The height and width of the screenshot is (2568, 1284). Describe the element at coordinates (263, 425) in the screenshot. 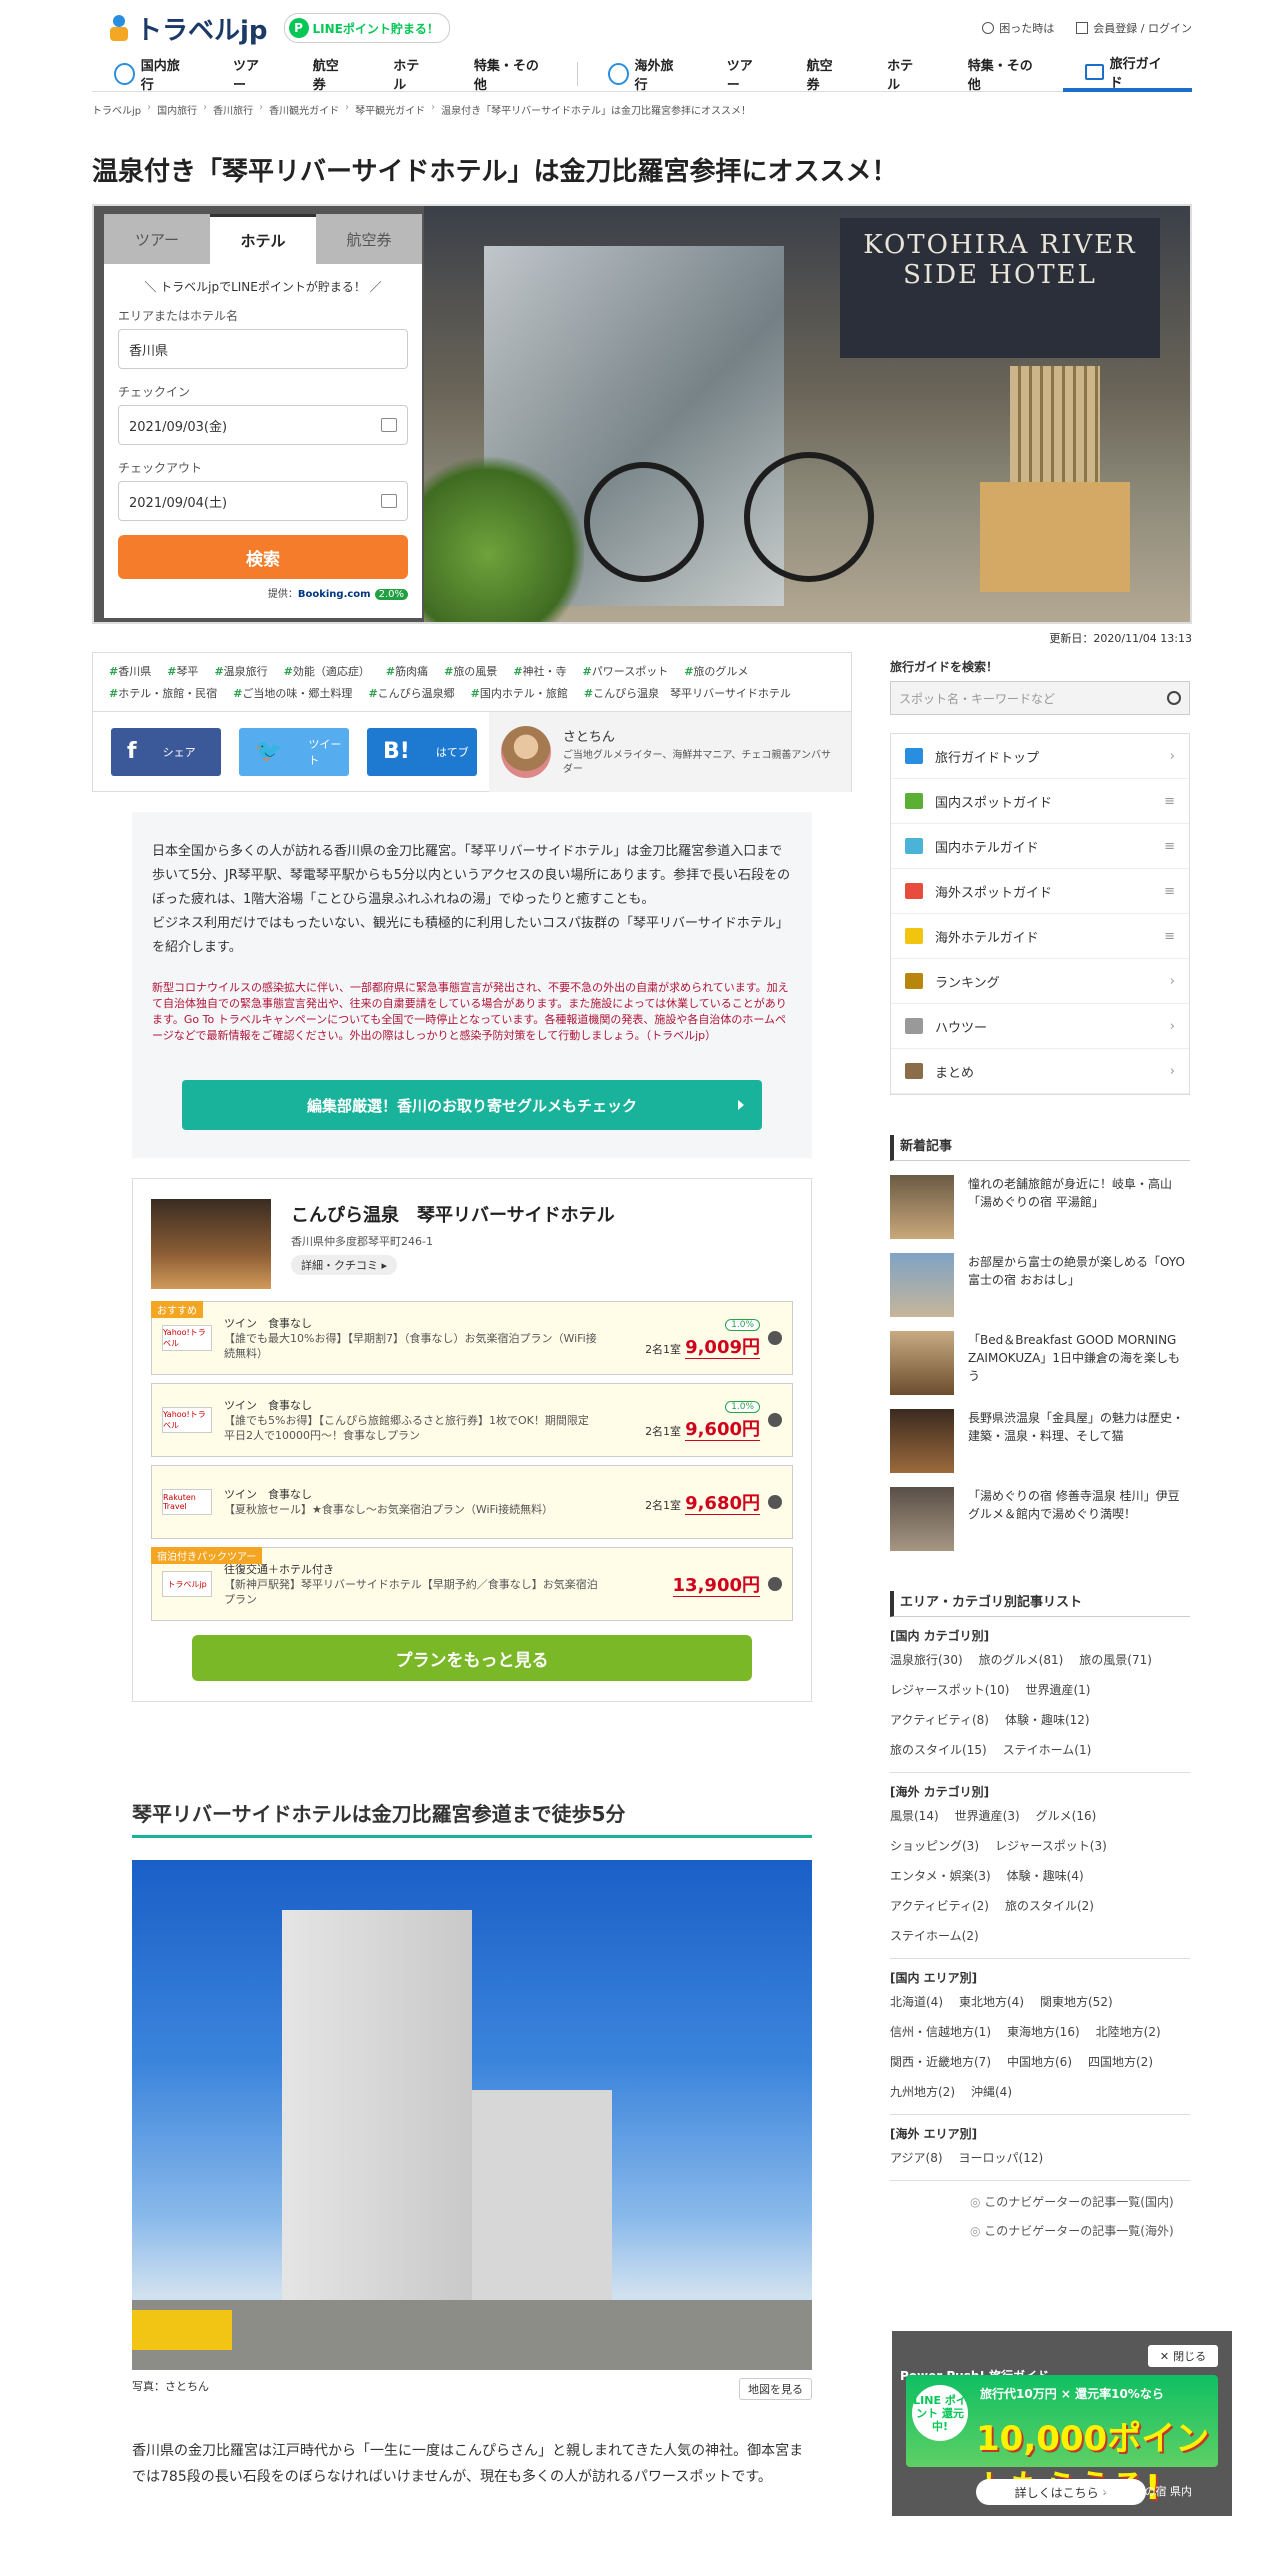

I see `checkin-input: 2021/09/03(金)` at that location.